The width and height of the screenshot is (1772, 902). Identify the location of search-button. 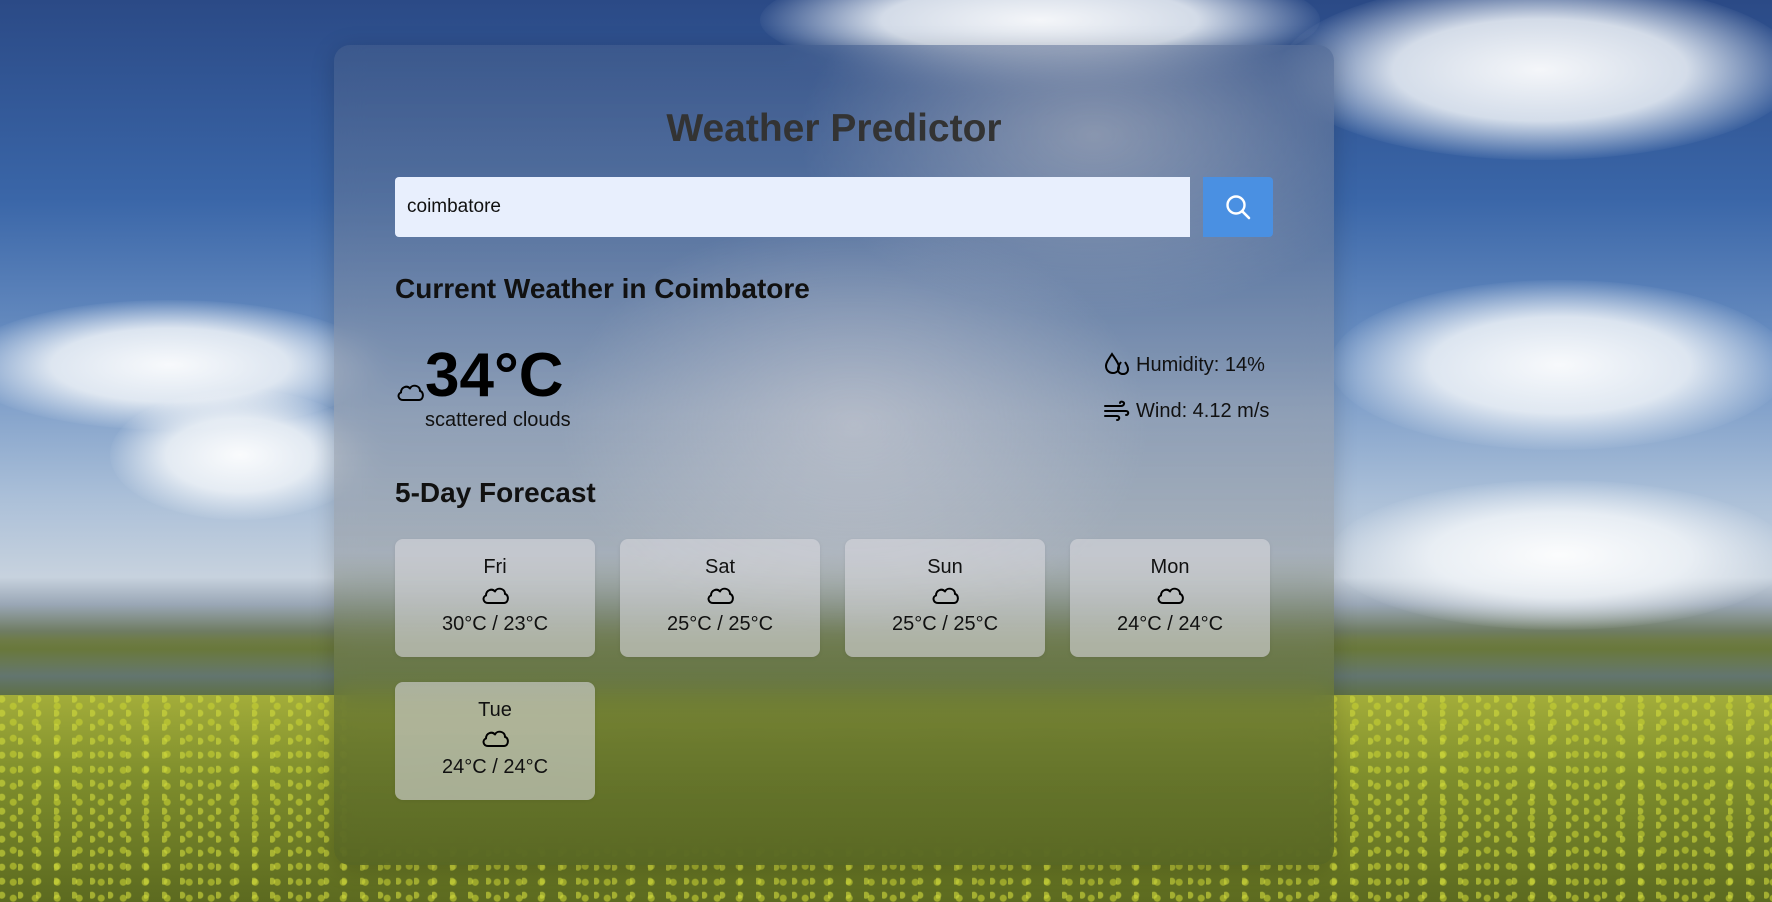
(1238, 207).